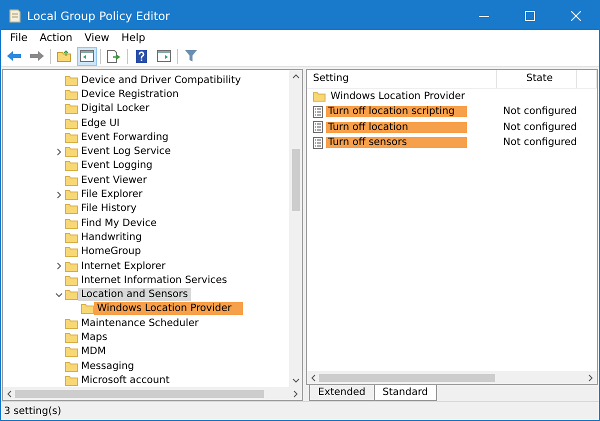 Image resolution: width=600 pixels, height=421 pixels. Describe the element at coordinates (125, 137) in the screenshot. I see `tree-item: Event Forwarding` at that location.